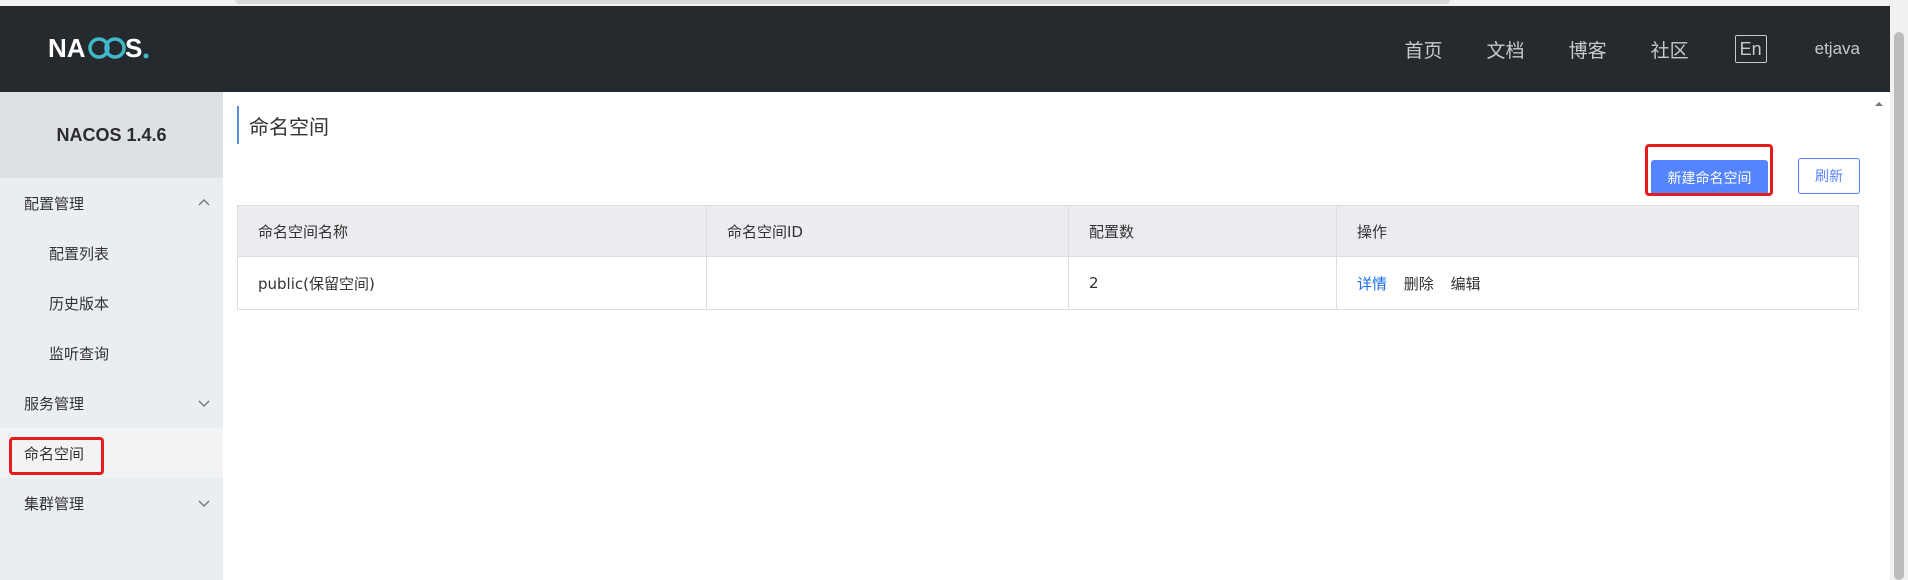 Image resolution: width=1908 pixels, height=580 pixels. Describe the element at coordinates (472, 283) in the screenshot. I see `cell-namespace-name: public(保留空间)` at that location.